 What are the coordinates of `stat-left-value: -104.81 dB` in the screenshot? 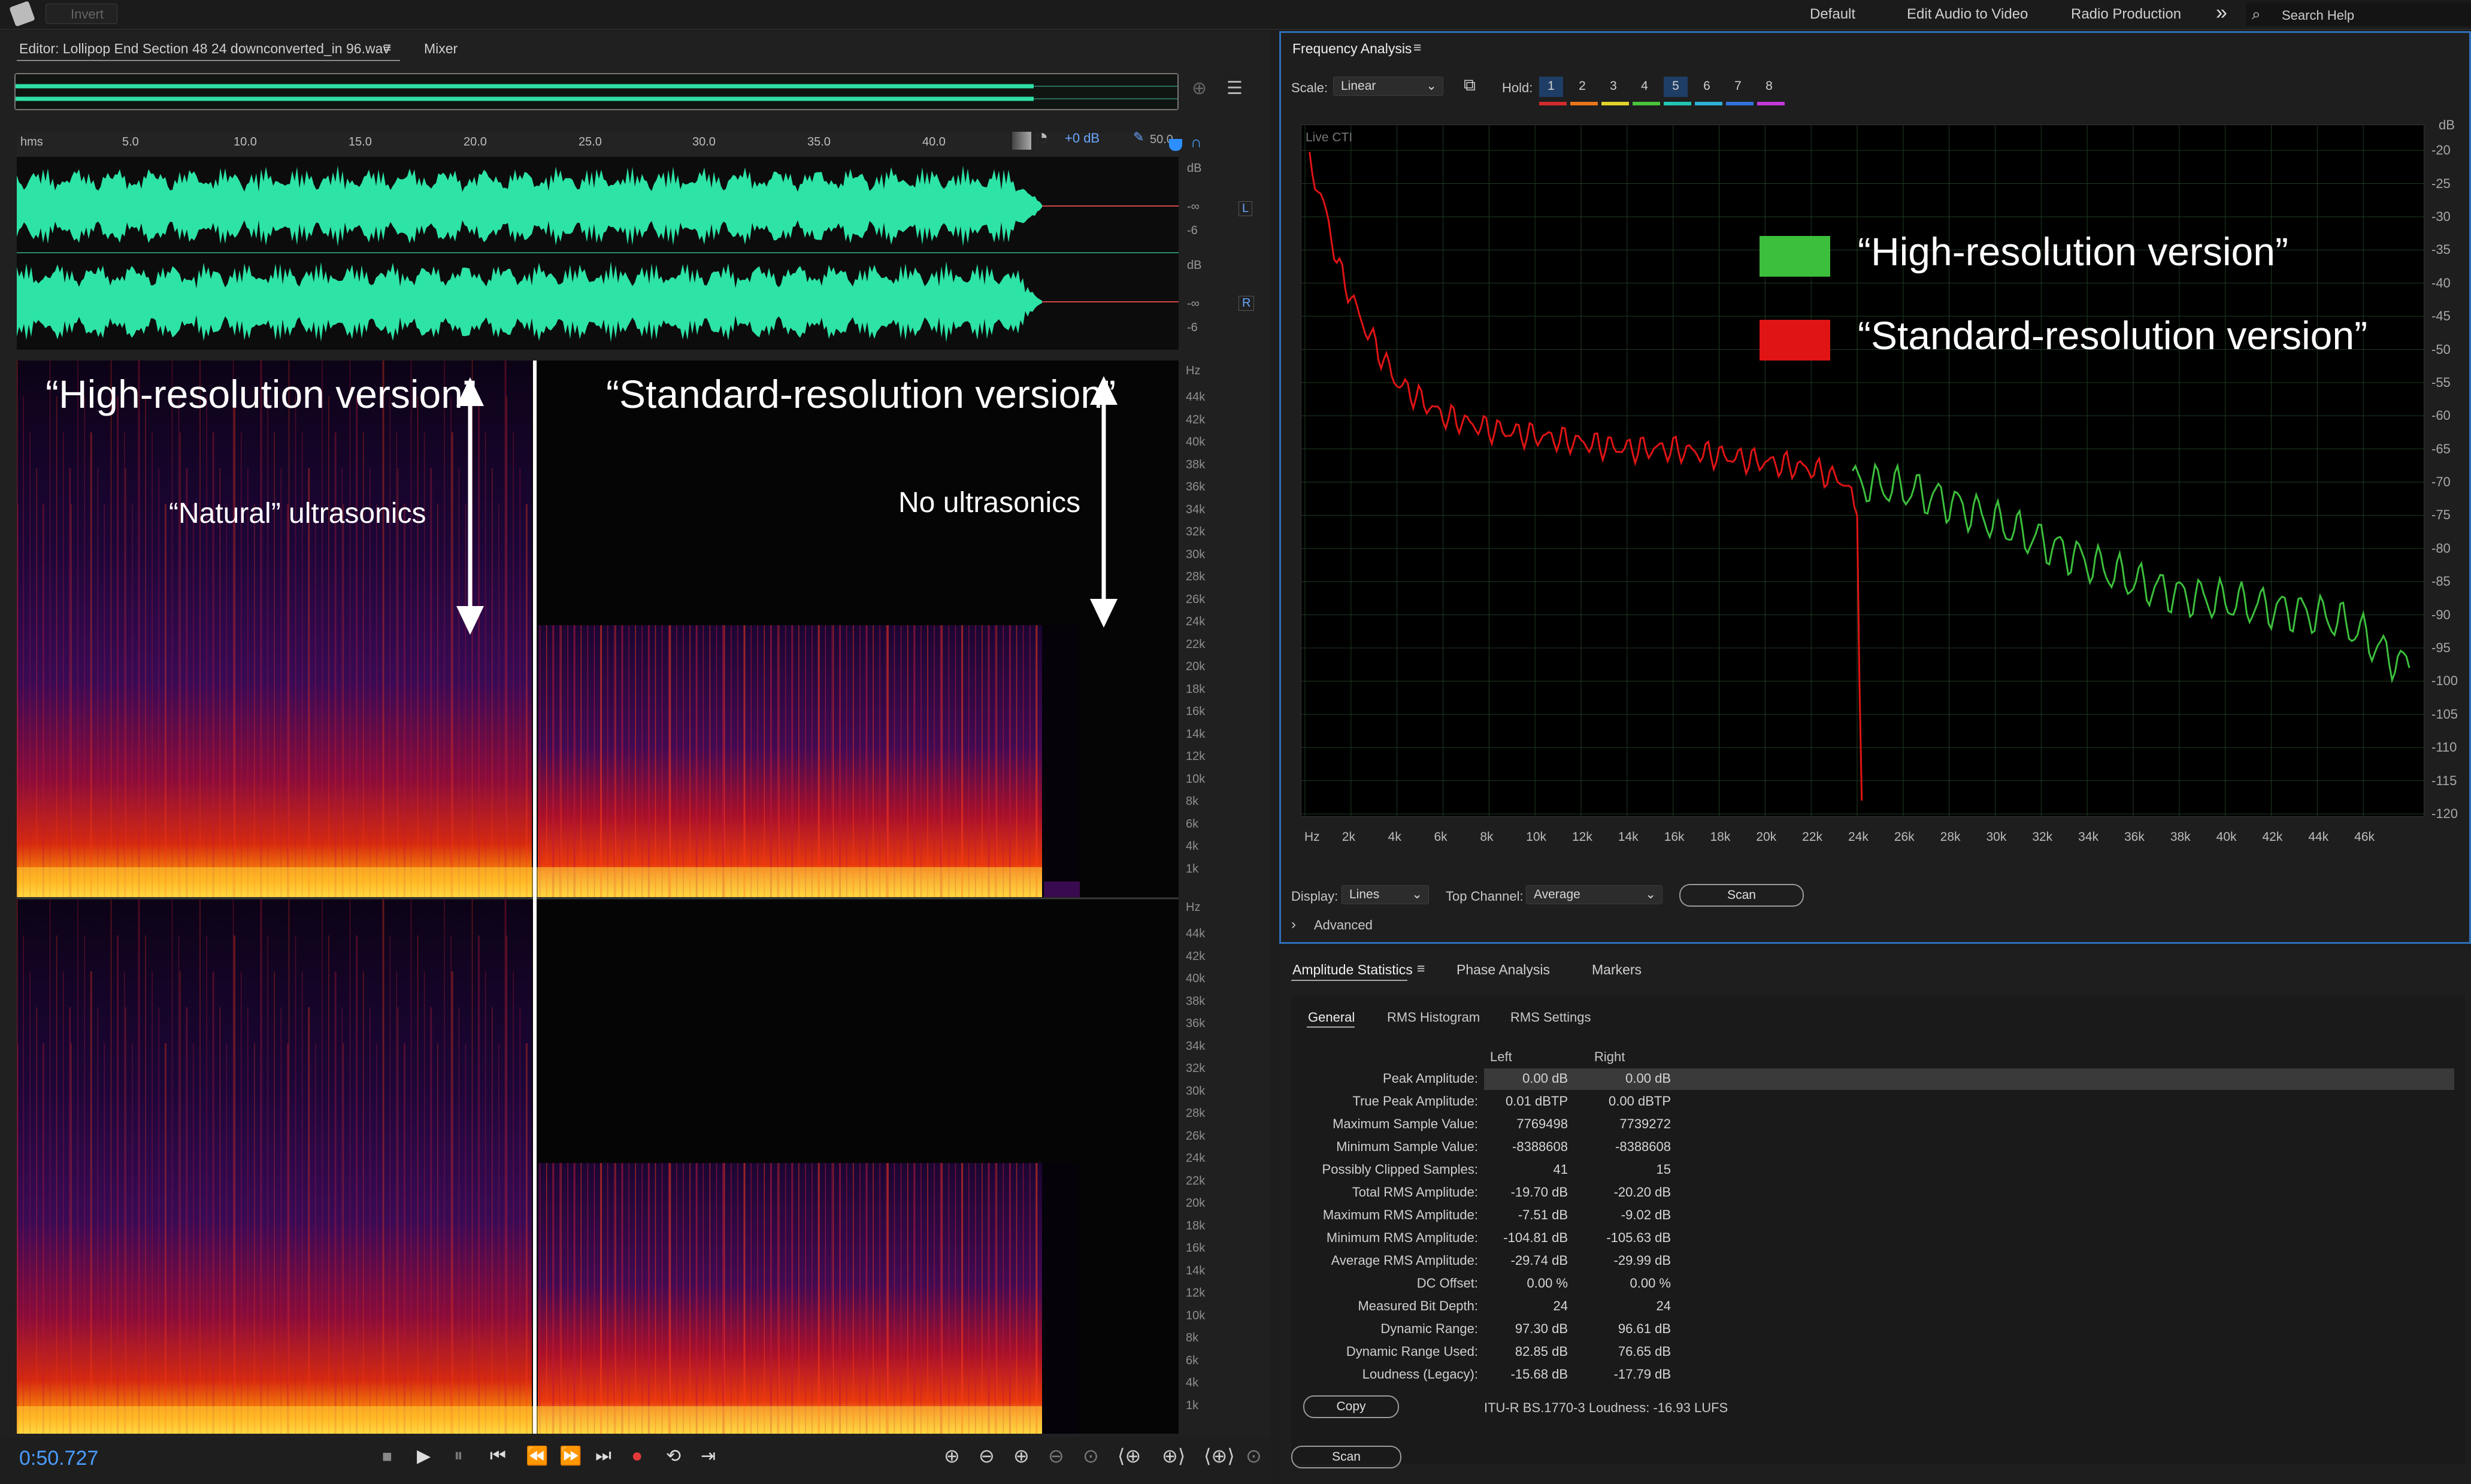 It's located at (1523, 1238).